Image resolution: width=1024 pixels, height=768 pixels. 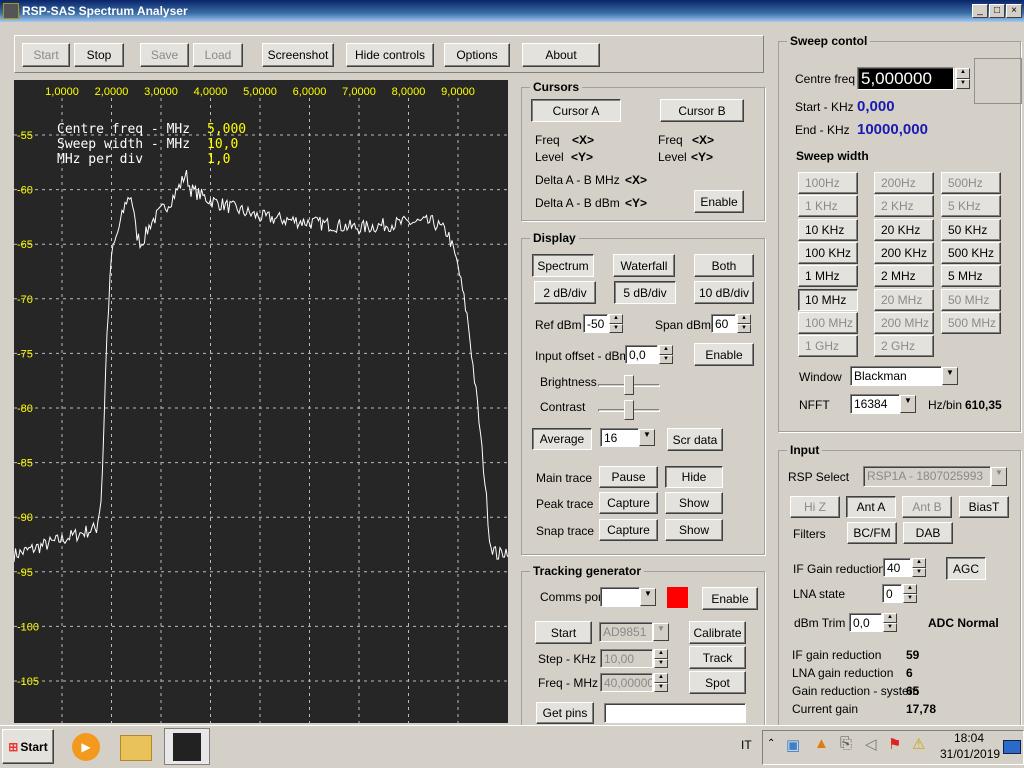 What do you see at coordinates (969, 738) in the screenshot?
I see `clock-time: 18:04` at bounding box center [969, 738].